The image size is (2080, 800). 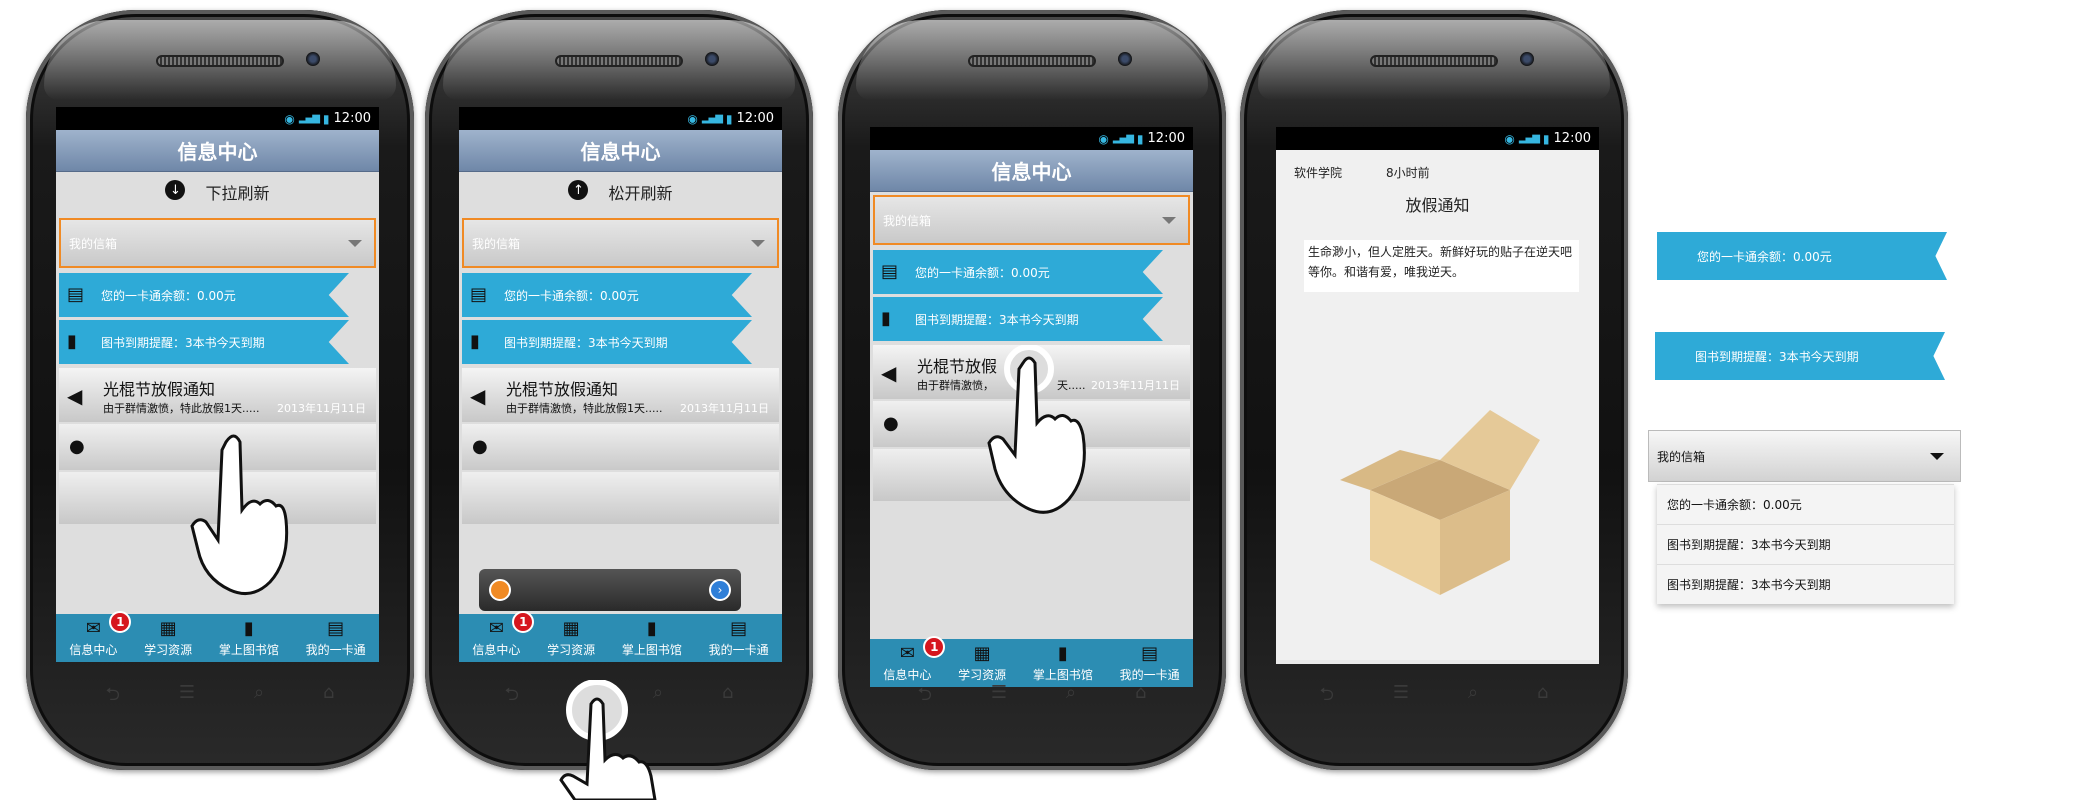 What do you see at coordinates (1805, 504) in the screenshot?
I see `dropdown-option: 您的一卡通余额：0.00元` at bounding box center [1805, 504].